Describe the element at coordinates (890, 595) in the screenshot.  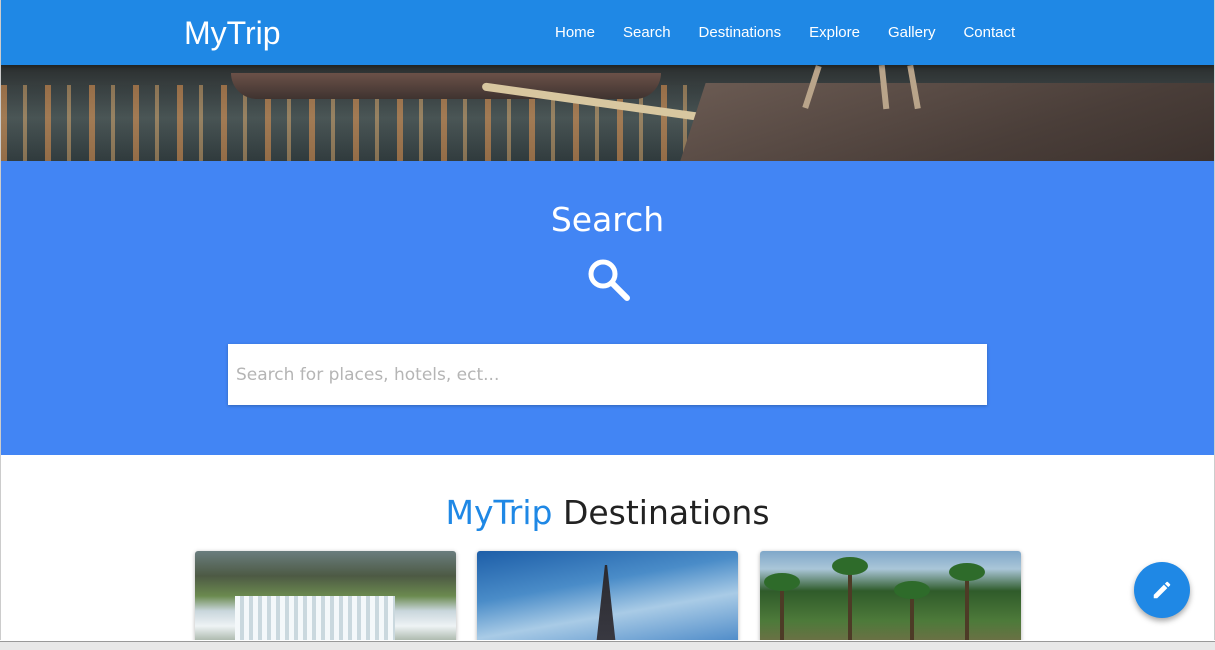
I see `destination-card-tropical` at that location.